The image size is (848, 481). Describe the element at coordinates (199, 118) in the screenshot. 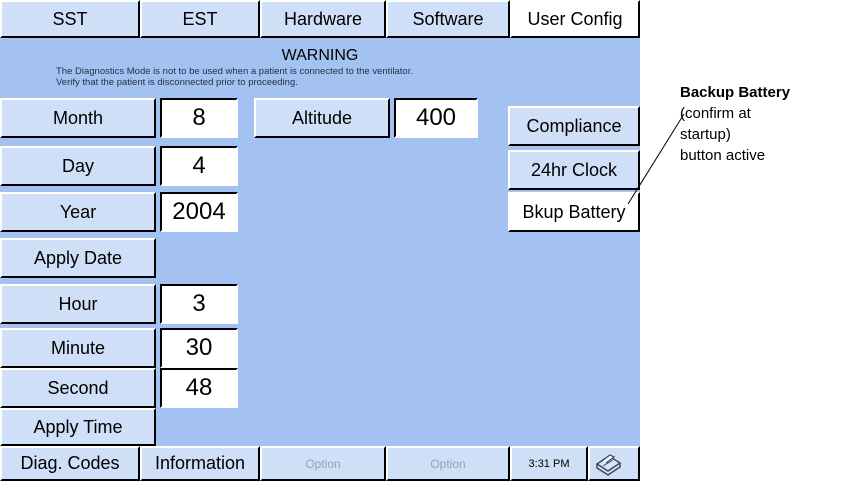

I see `month-value: 8` at that location.